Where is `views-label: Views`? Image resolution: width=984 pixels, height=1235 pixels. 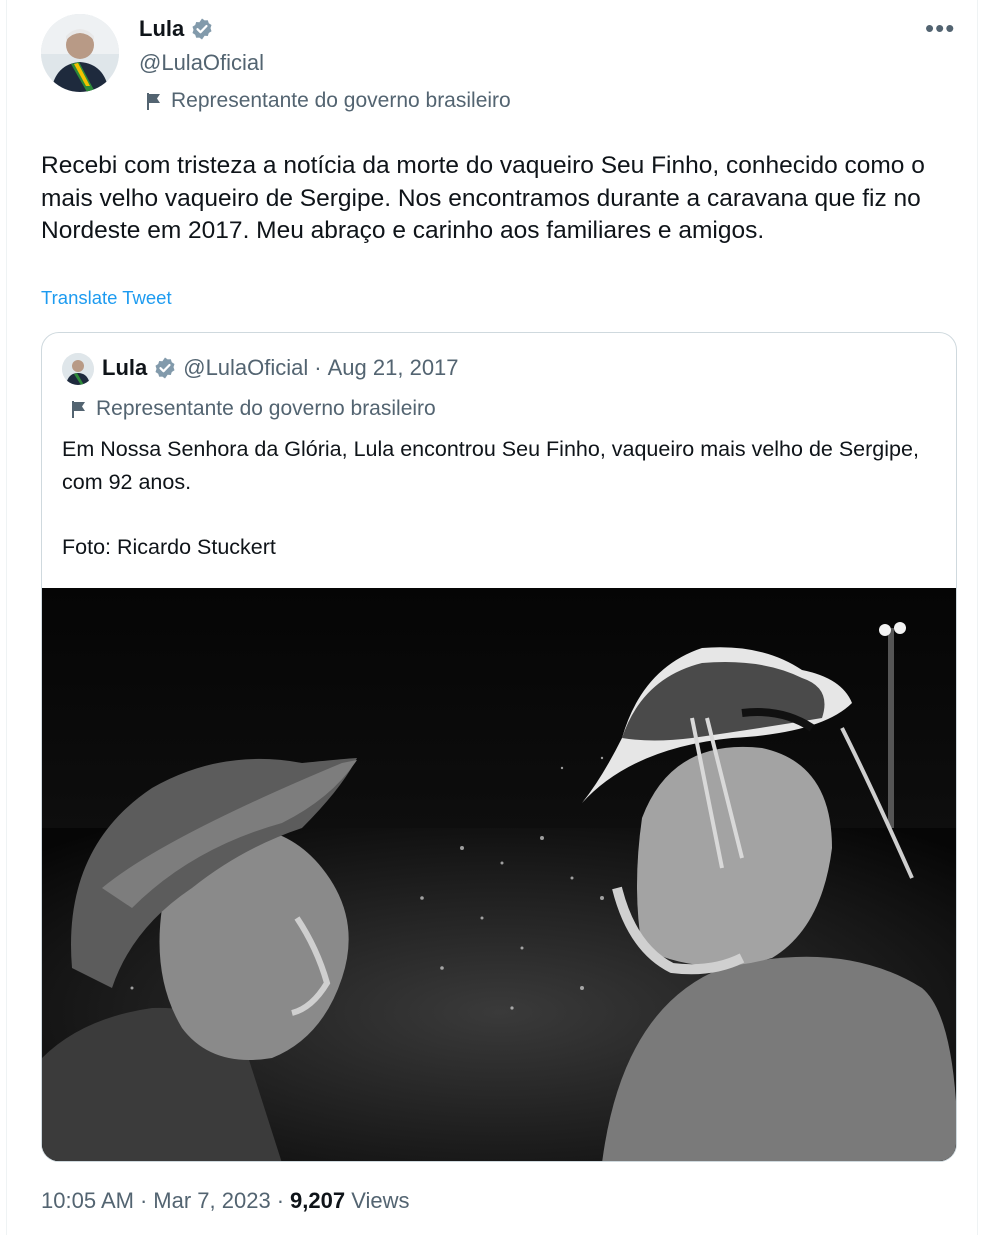 views-label: Views is located at coordinates (380, 1200).